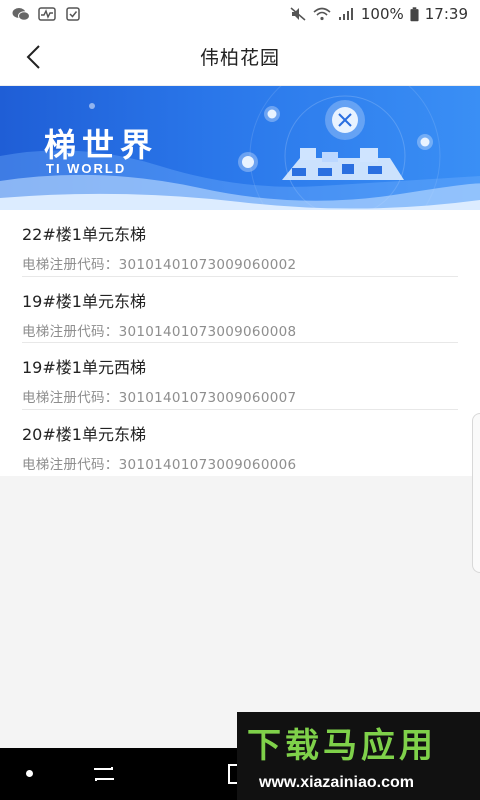  Describe the element at coordinates (101, 145) in the screenshot. I see `banner-title: 梯世界` at that location.